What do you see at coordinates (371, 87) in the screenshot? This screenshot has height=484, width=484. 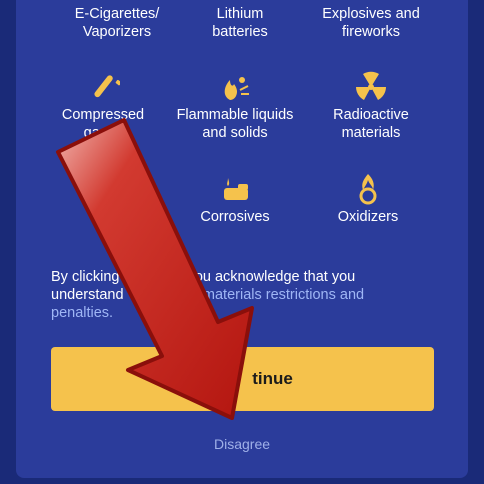 I see `radiation-icon` at bounding box center [371, 87].